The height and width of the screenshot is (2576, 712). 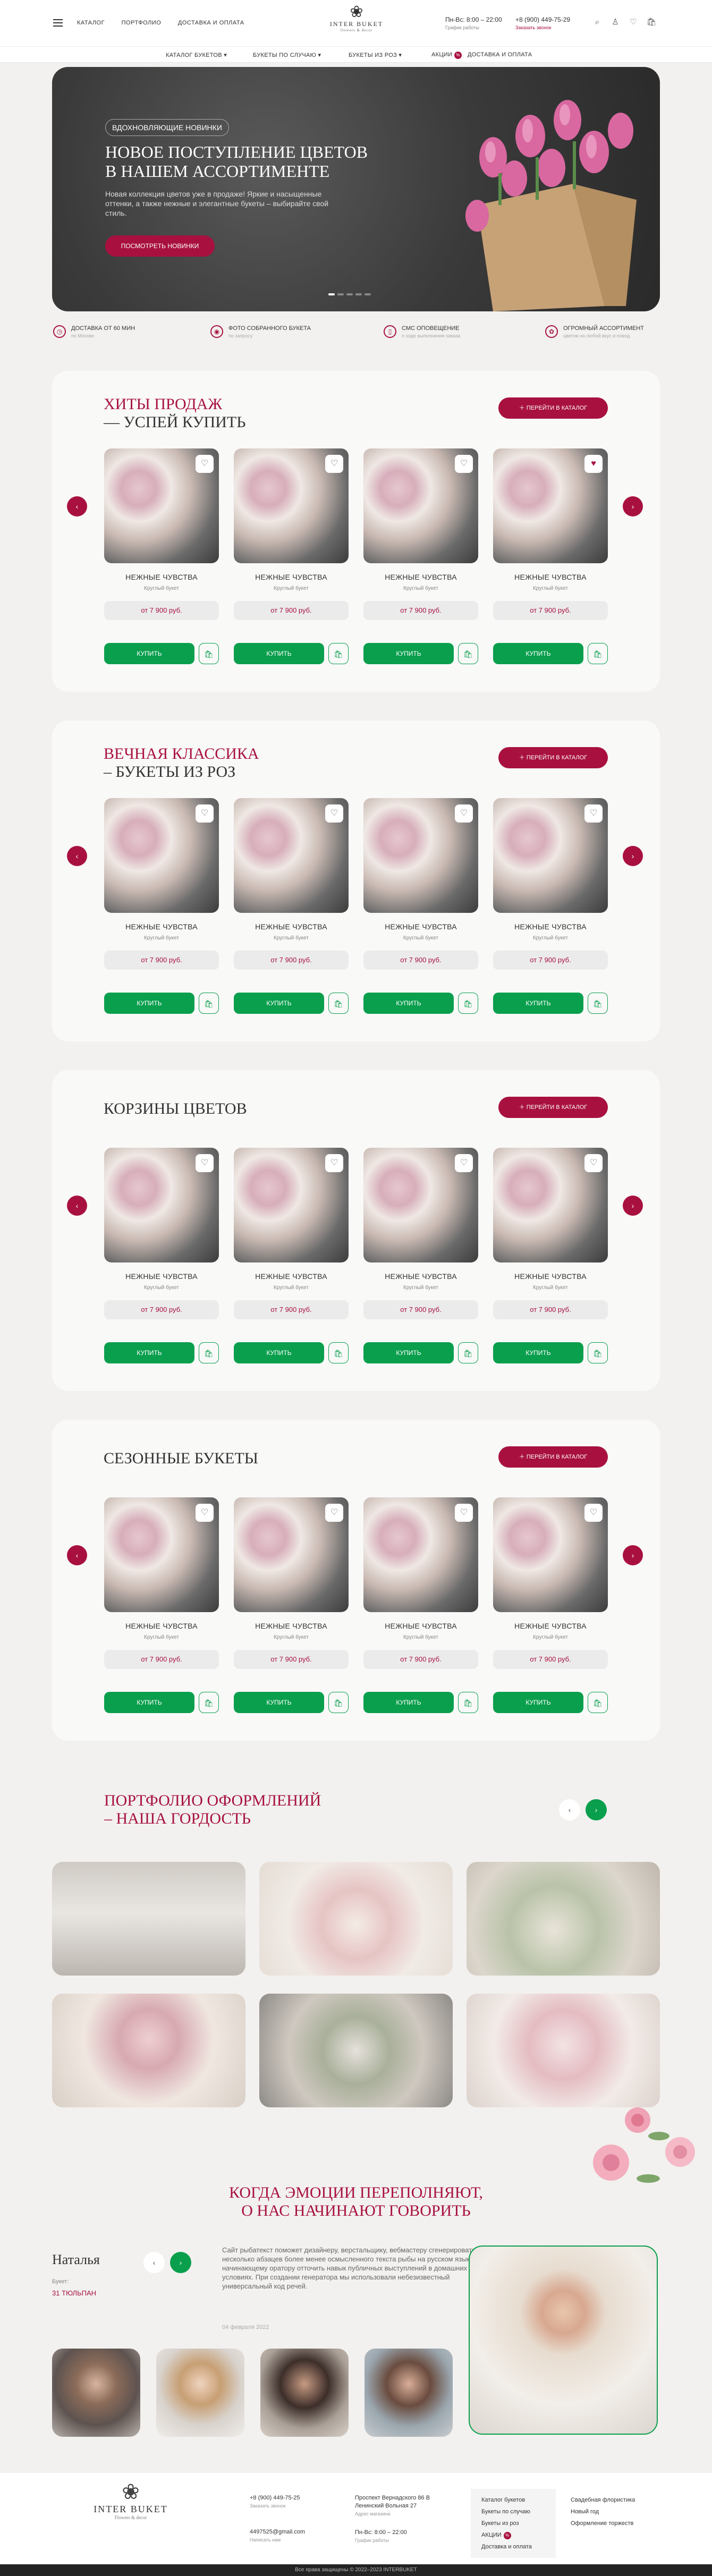 What do you see at coordinates (615, 22) in the screenshot?
I see `user-icon: ♙` at bounding box center [615, 22].